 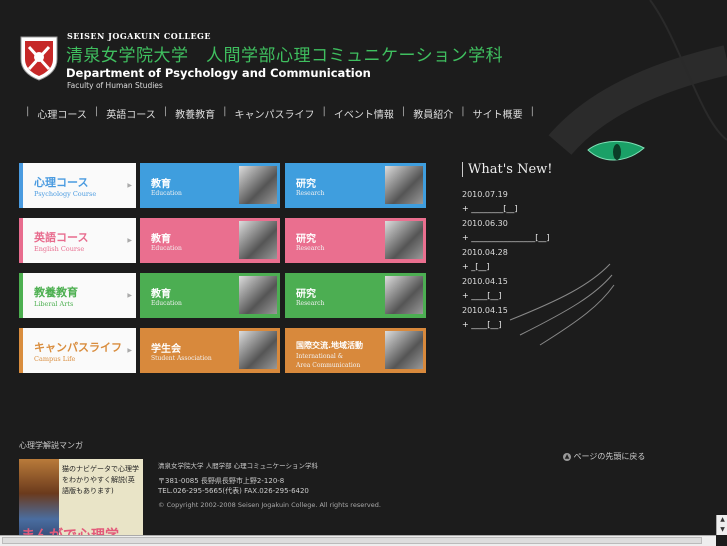 What do you see at coordinates (62, 113) in the screenshot?
I see `nav-item-psychology: 心理コース` at bounding box center [62, 113].